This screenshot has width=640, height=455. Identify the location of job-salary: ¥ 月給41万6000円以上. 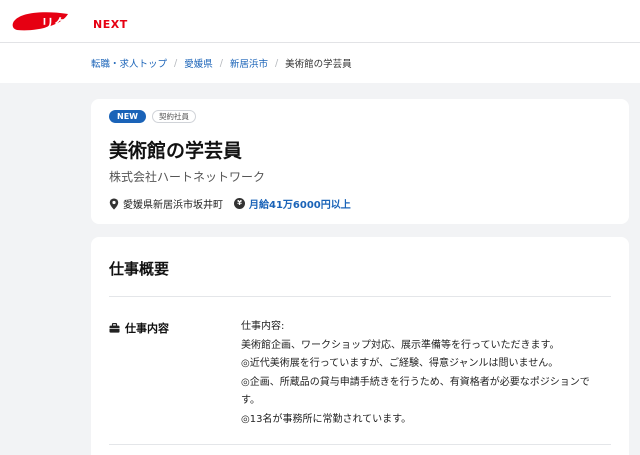
(292, 203).